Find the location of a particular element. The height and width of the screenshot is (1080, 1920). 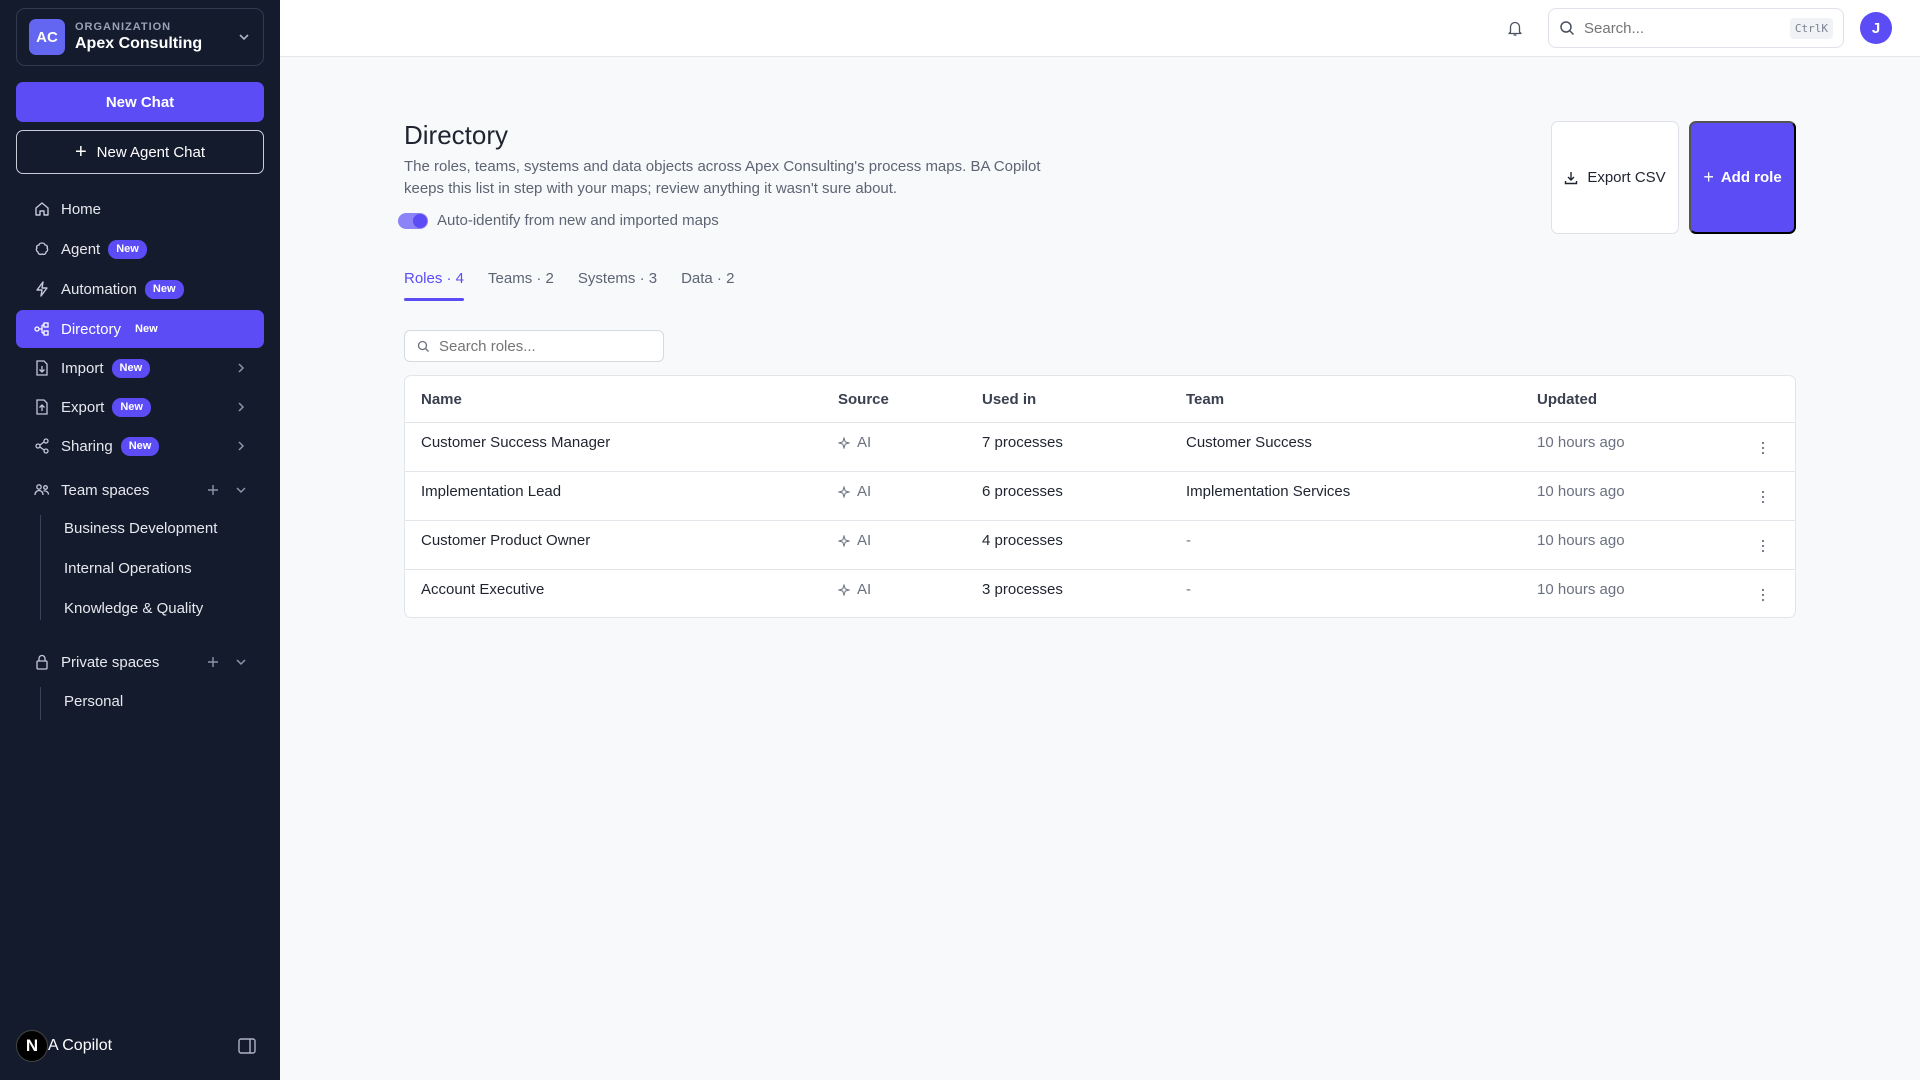

column-header-updated: Updated is located at coordinates (1567, 399).